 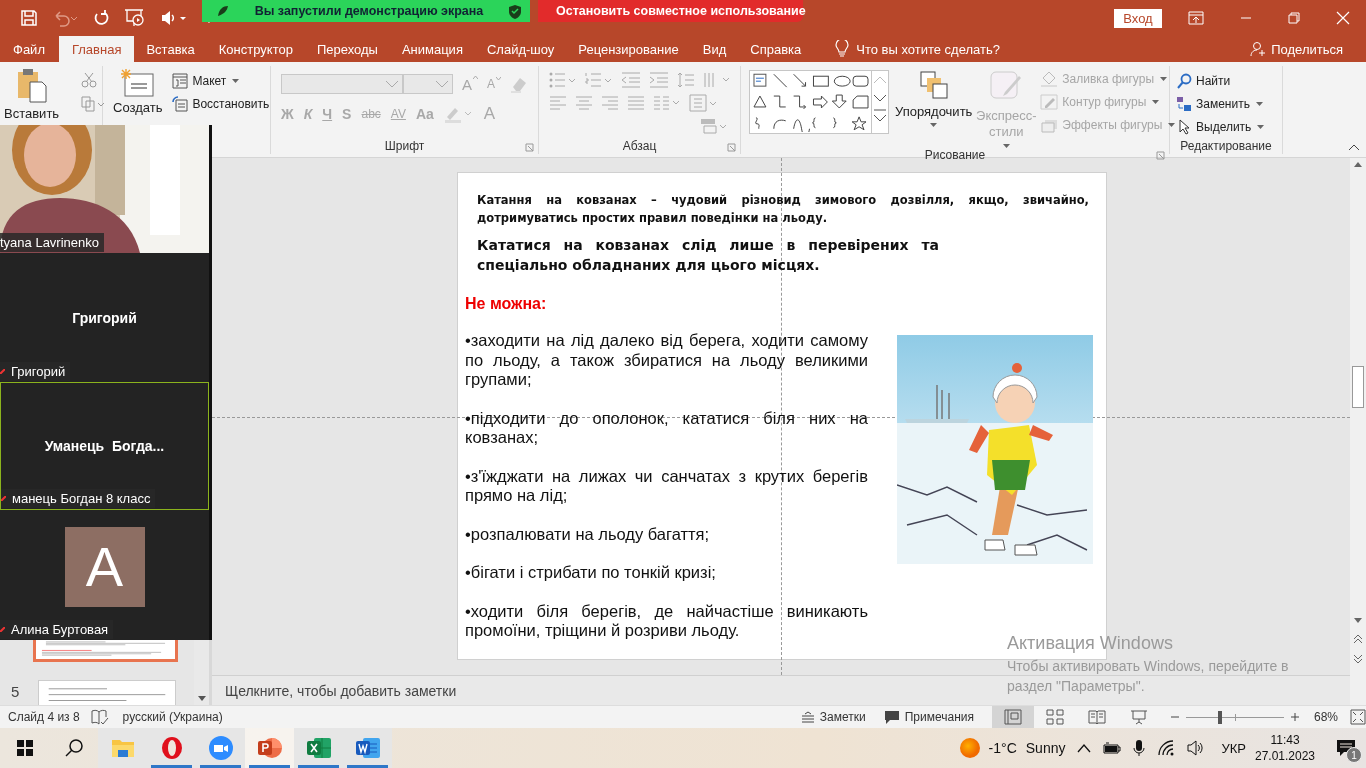 I want to click on weather-temperature: -1°C, so click(x=1002, y=748).